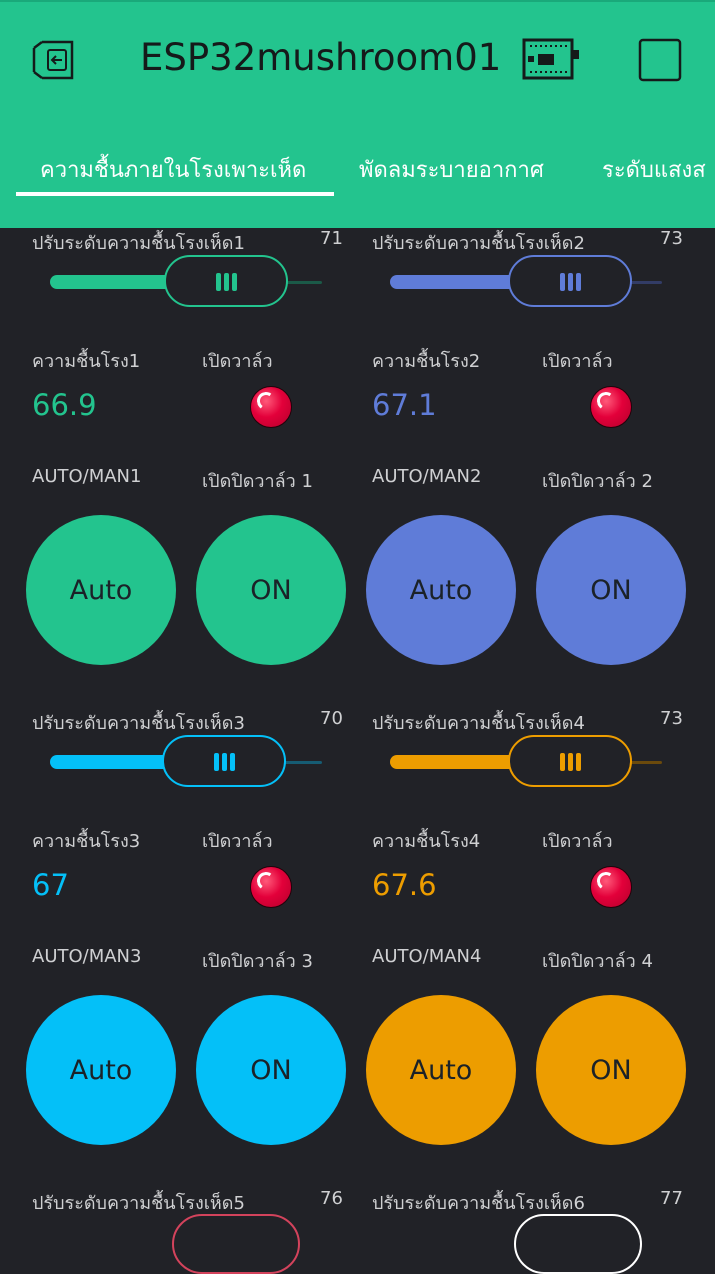  Describe the element at coordinates (611, 1070) in the screenshot. I see `valve-button-4: ON` at that location.